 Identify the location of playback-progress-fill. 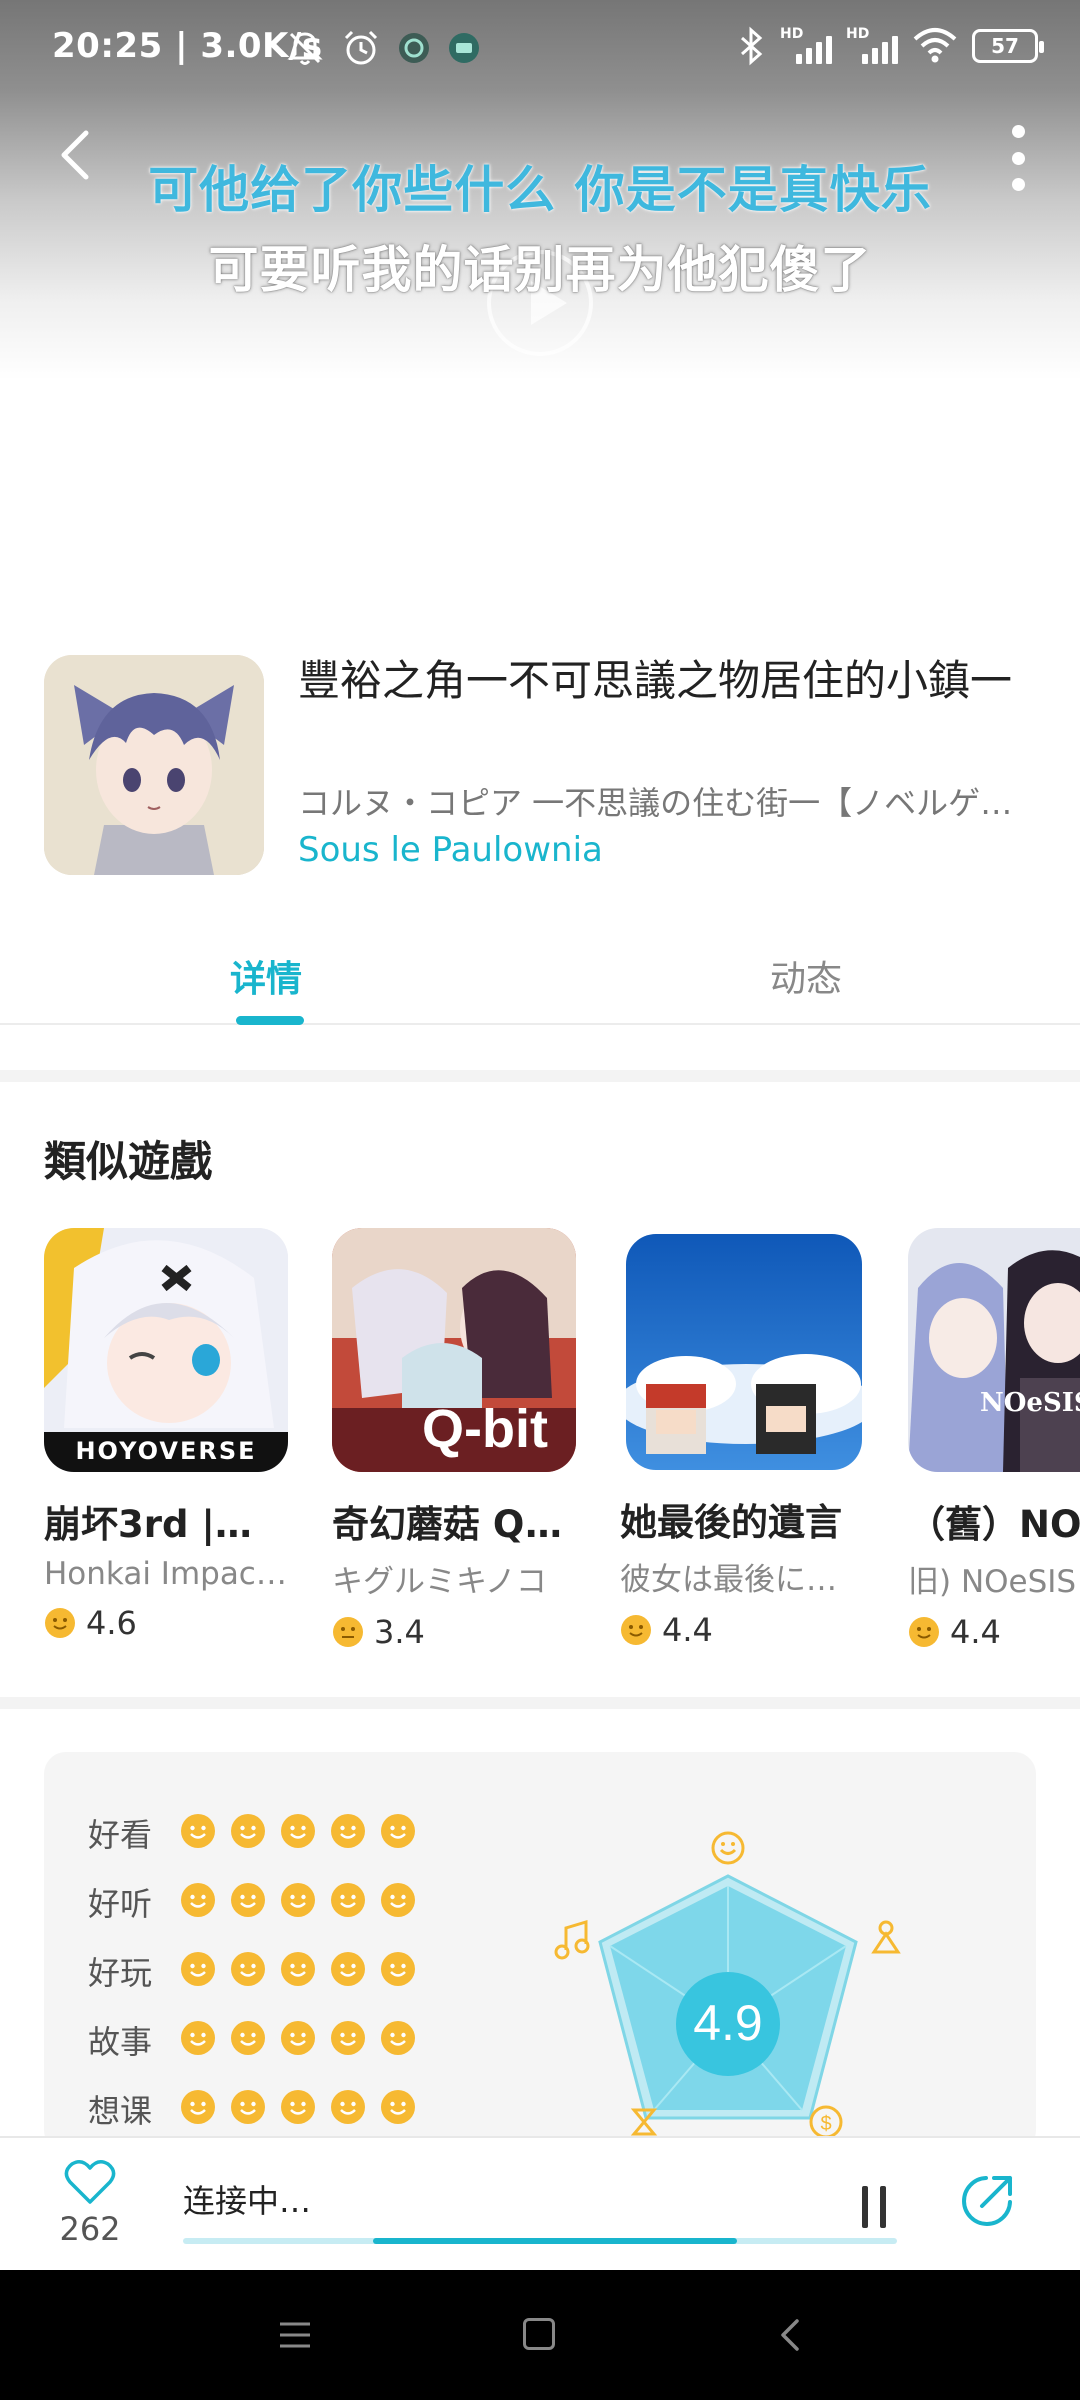
(555, 2241).